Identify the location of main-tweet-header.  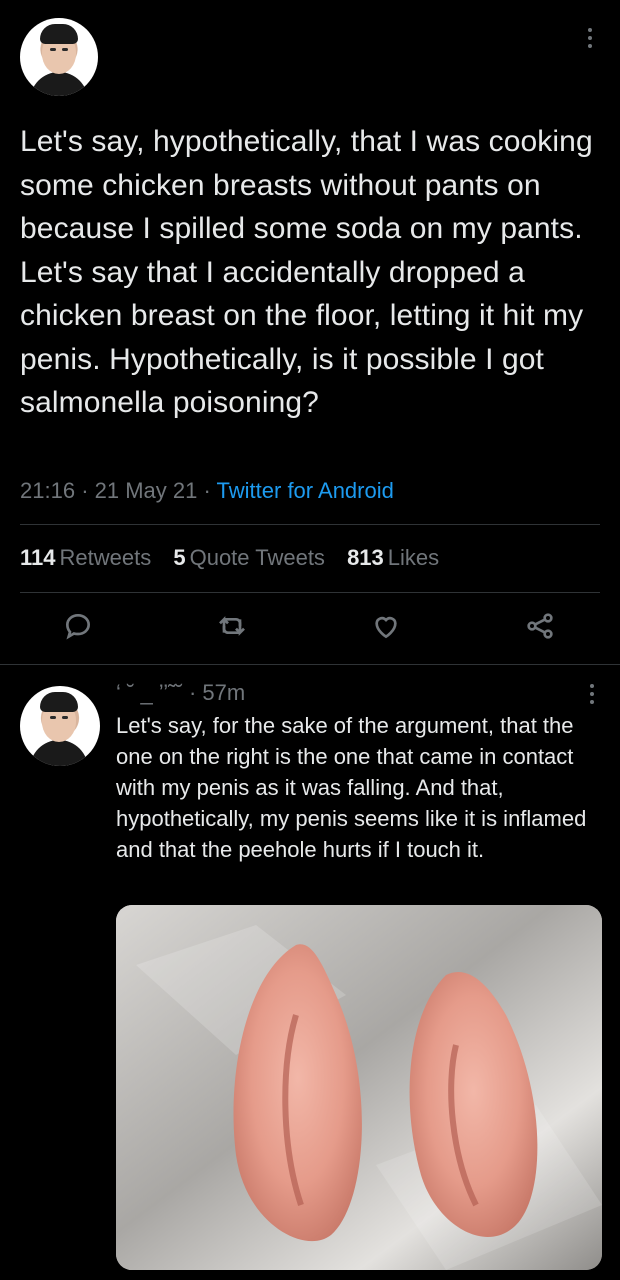
(310, 58).